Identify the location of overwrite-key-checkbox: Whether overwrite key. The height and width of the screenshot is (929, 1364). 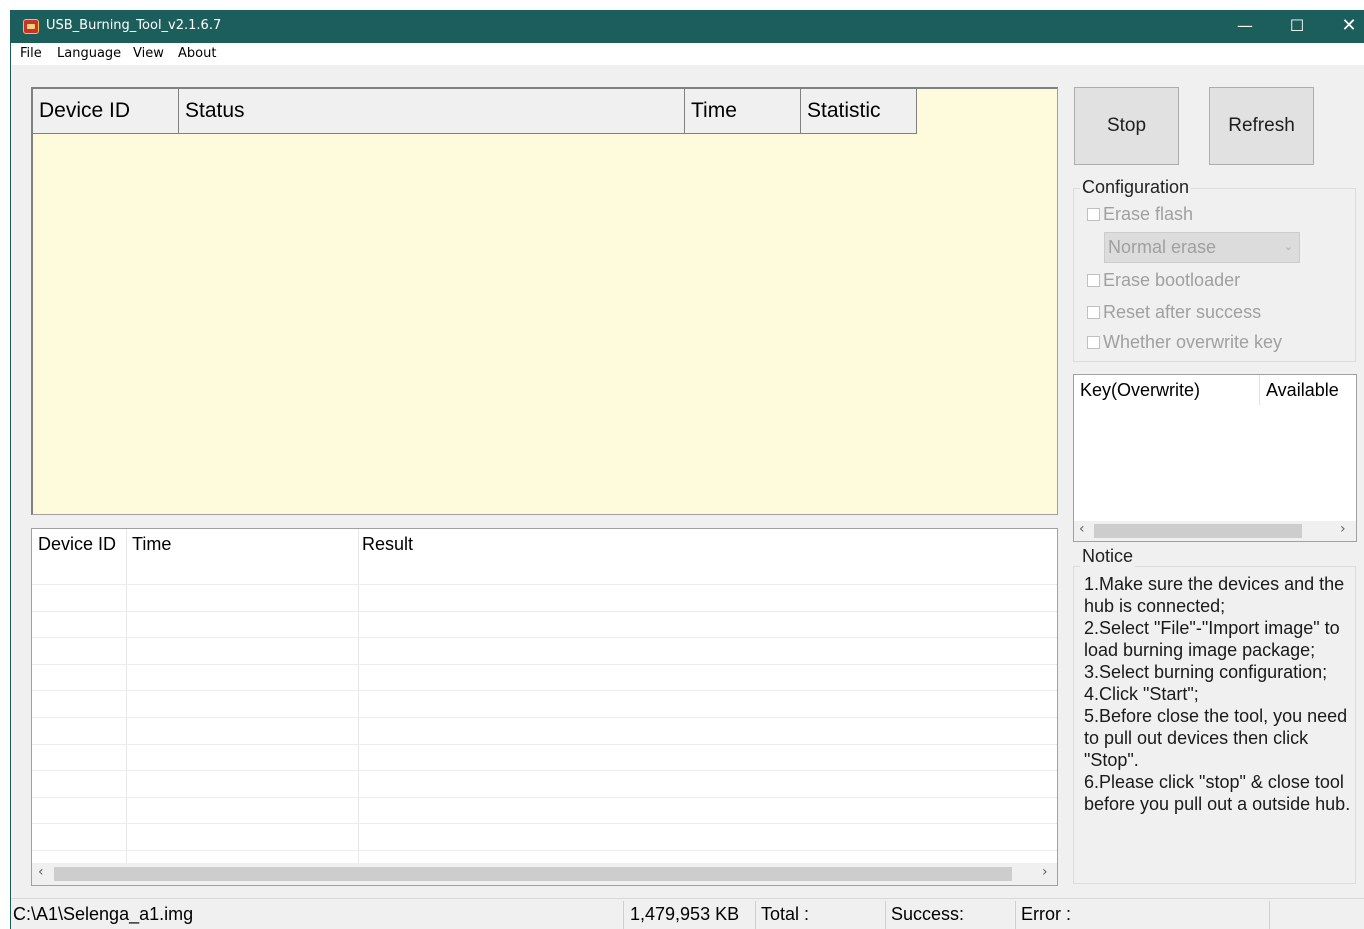
(1184, 342).